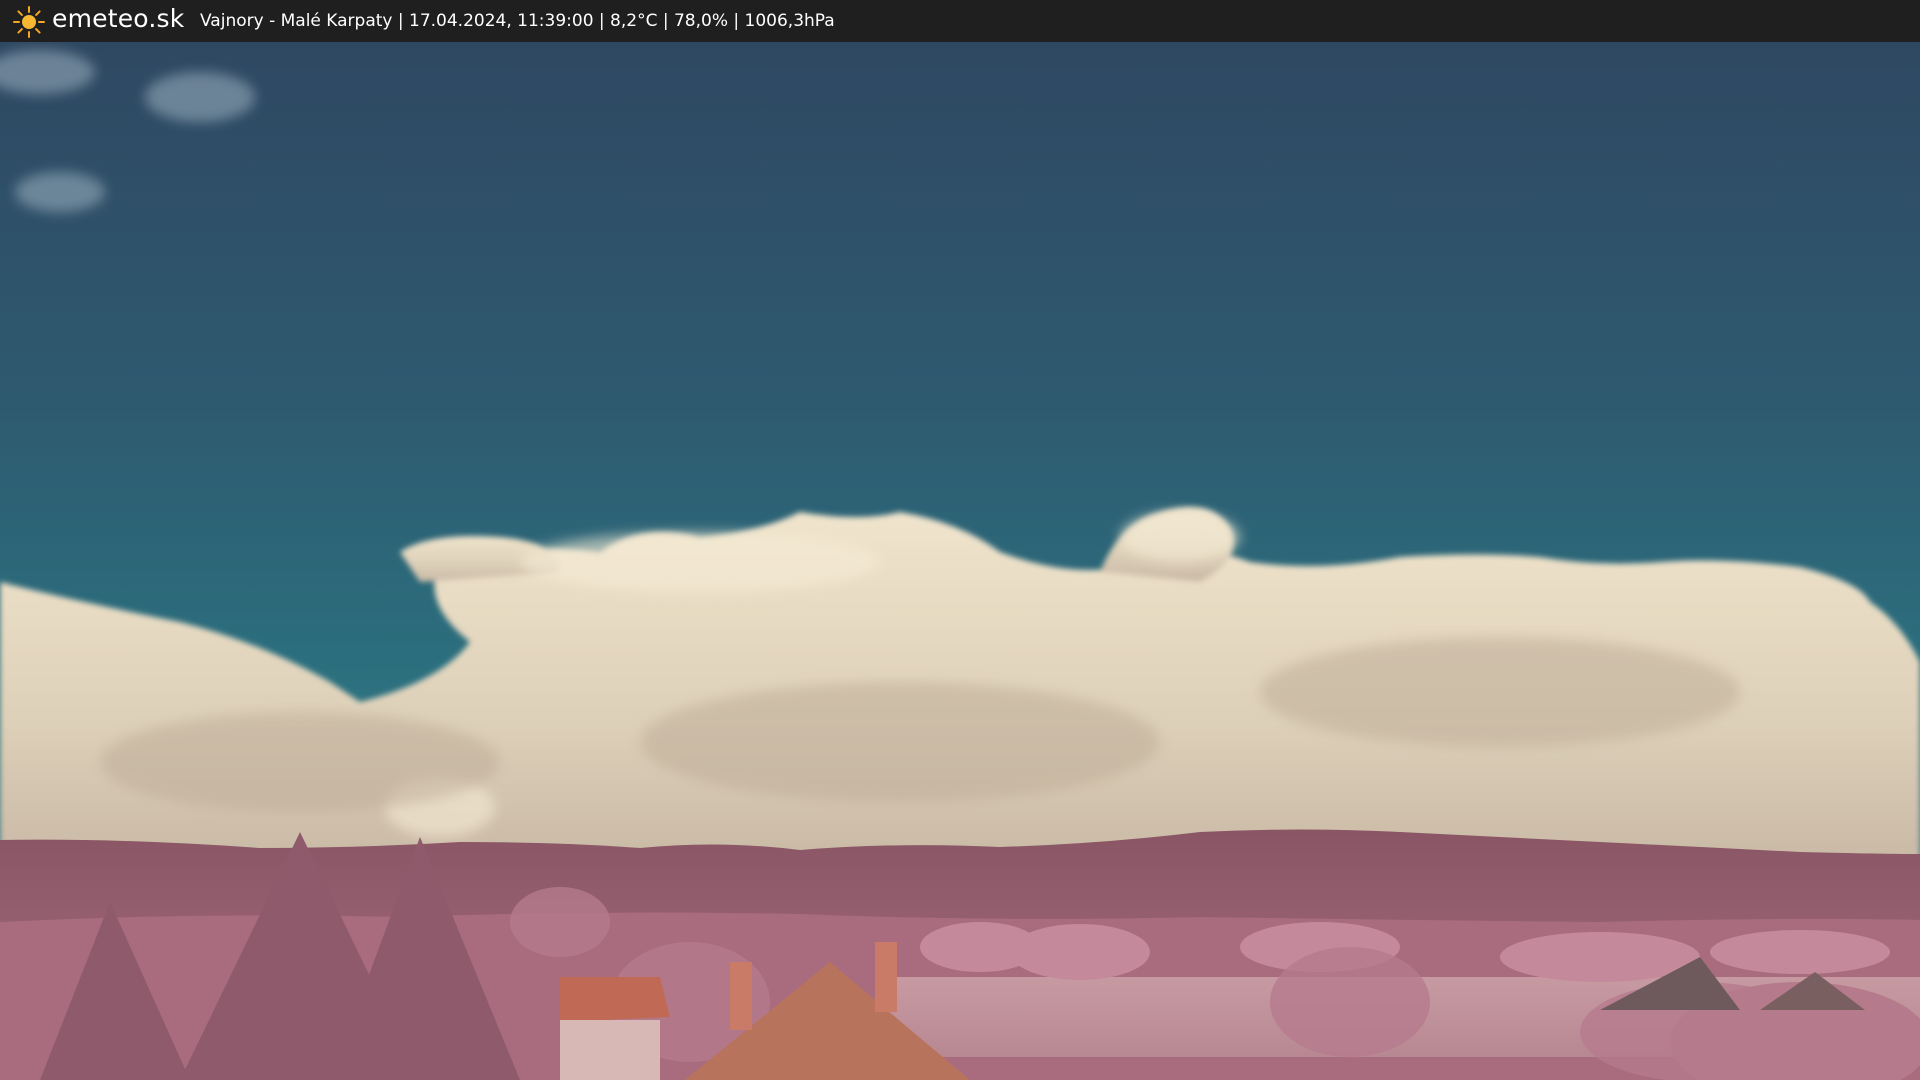 The width and height of the screenshot is (1920, 1080). I want to click on sun-icon, so click(29, 22).